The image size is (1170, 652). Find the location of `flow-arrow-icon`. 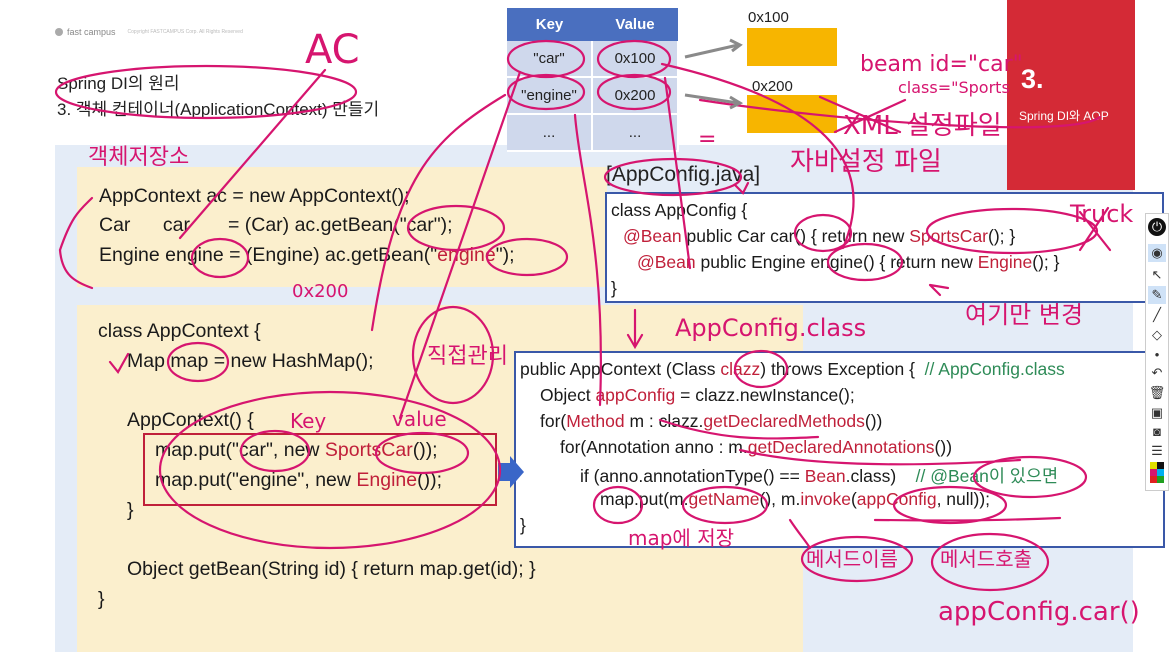

flow-arrow-icon is located at coordinates (511, 472).